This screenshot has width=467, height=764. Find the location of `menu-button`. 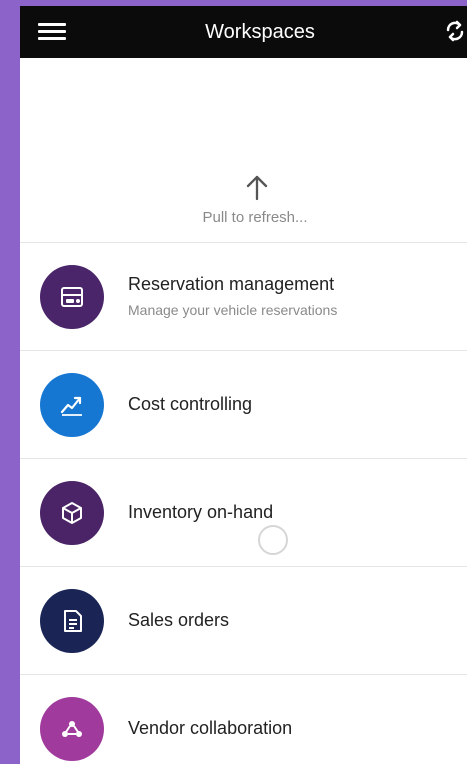

menu-button is located at coordinates (52, 32).